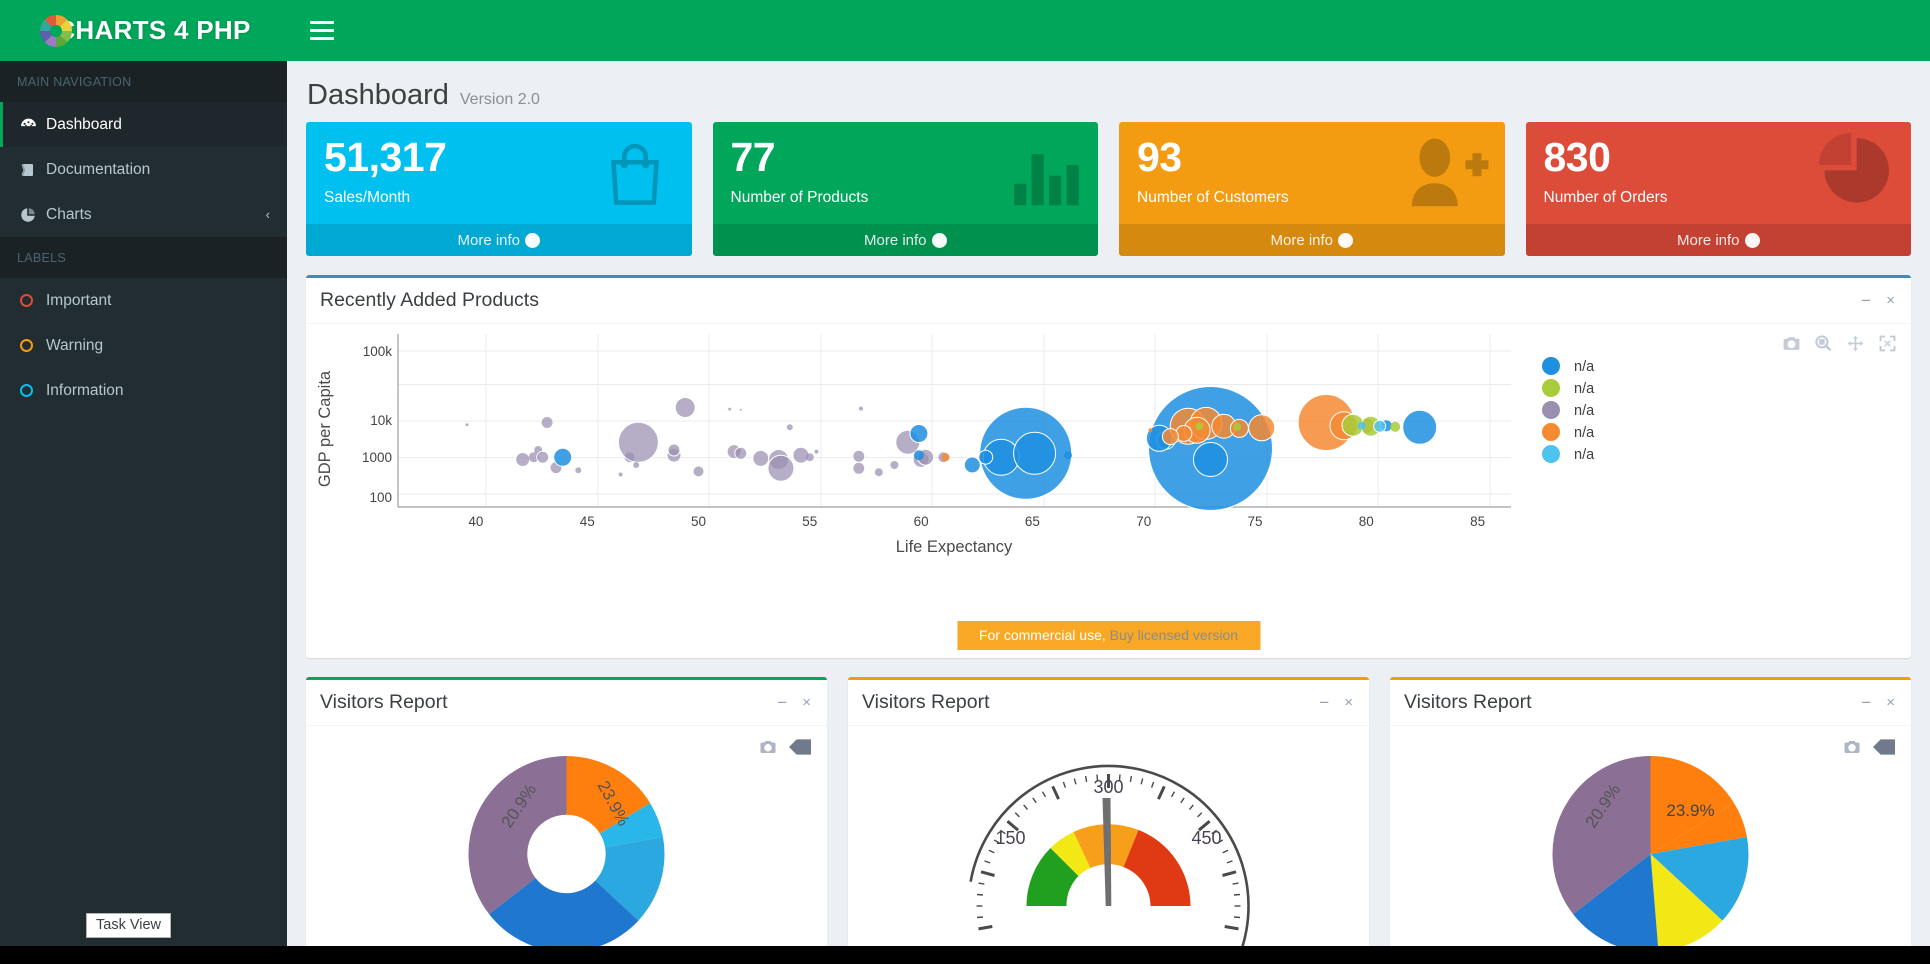 This screenshot has width=1930, height=964. I want to click on sidebar-item-information: Information, so click(143, 390).